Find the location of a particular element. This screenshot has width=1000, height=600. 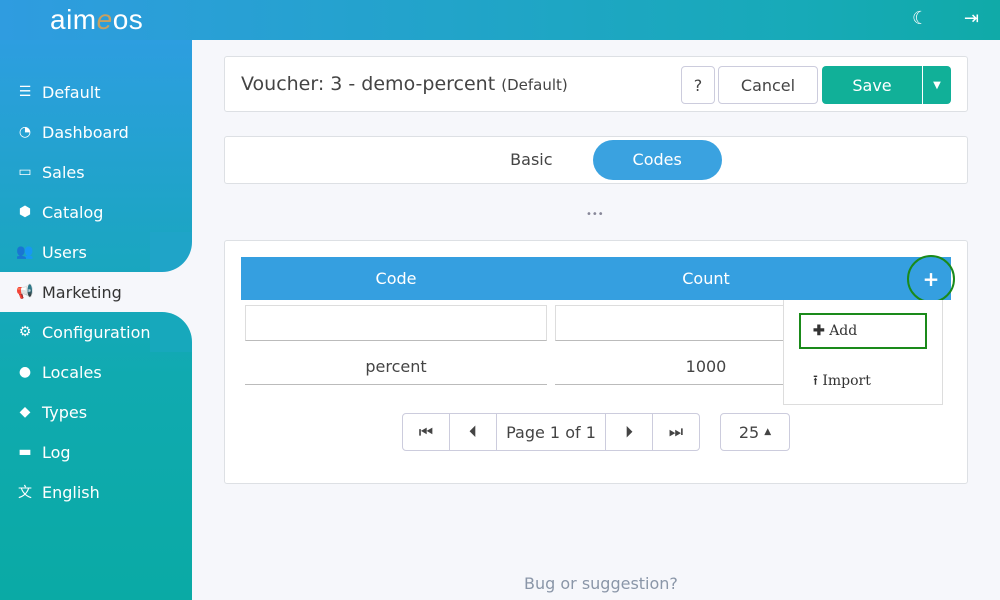

sidebar-item-label: Default is located at coordinates (71, 92).